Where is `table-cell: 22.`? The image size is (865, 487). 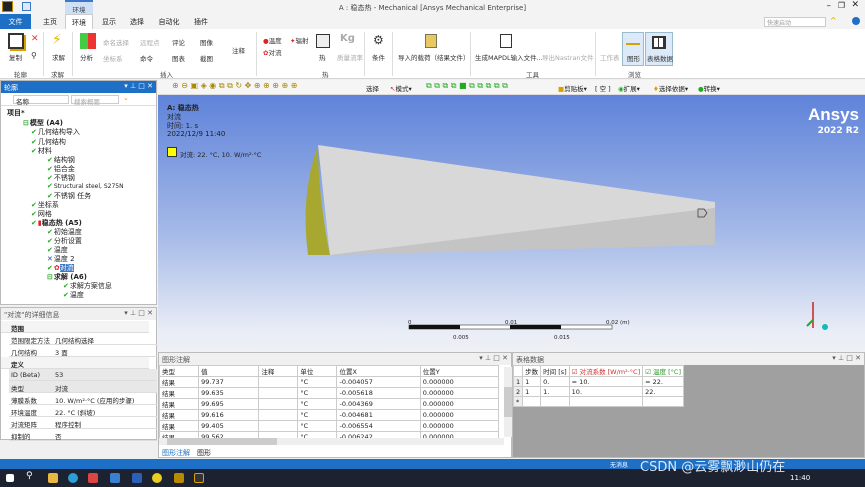
table-cell: 22. is located at coordinates (663, 391).